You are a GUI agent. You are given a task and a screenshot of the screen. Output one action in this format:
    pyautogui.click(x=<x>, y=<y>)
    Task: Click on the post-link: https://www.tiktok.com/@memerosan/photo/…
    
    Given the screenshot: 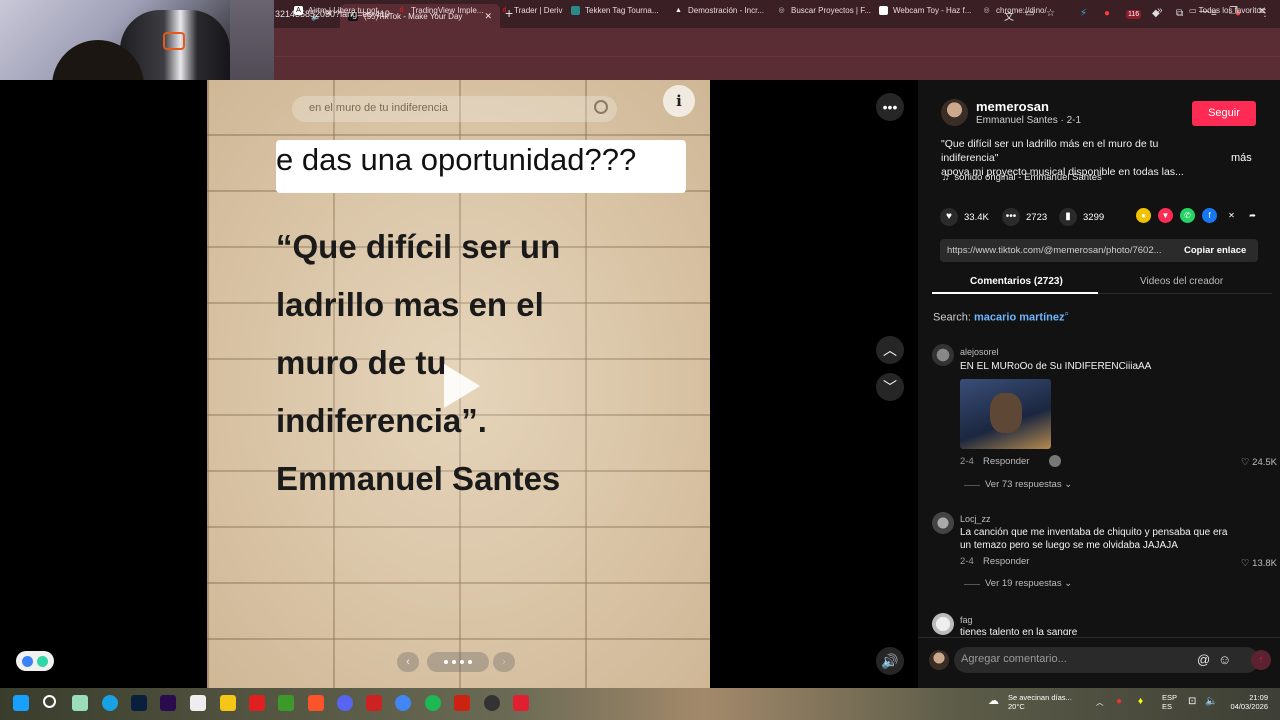 What is the action you would take?
    pyautogui.click(x=1060, y=250)
    